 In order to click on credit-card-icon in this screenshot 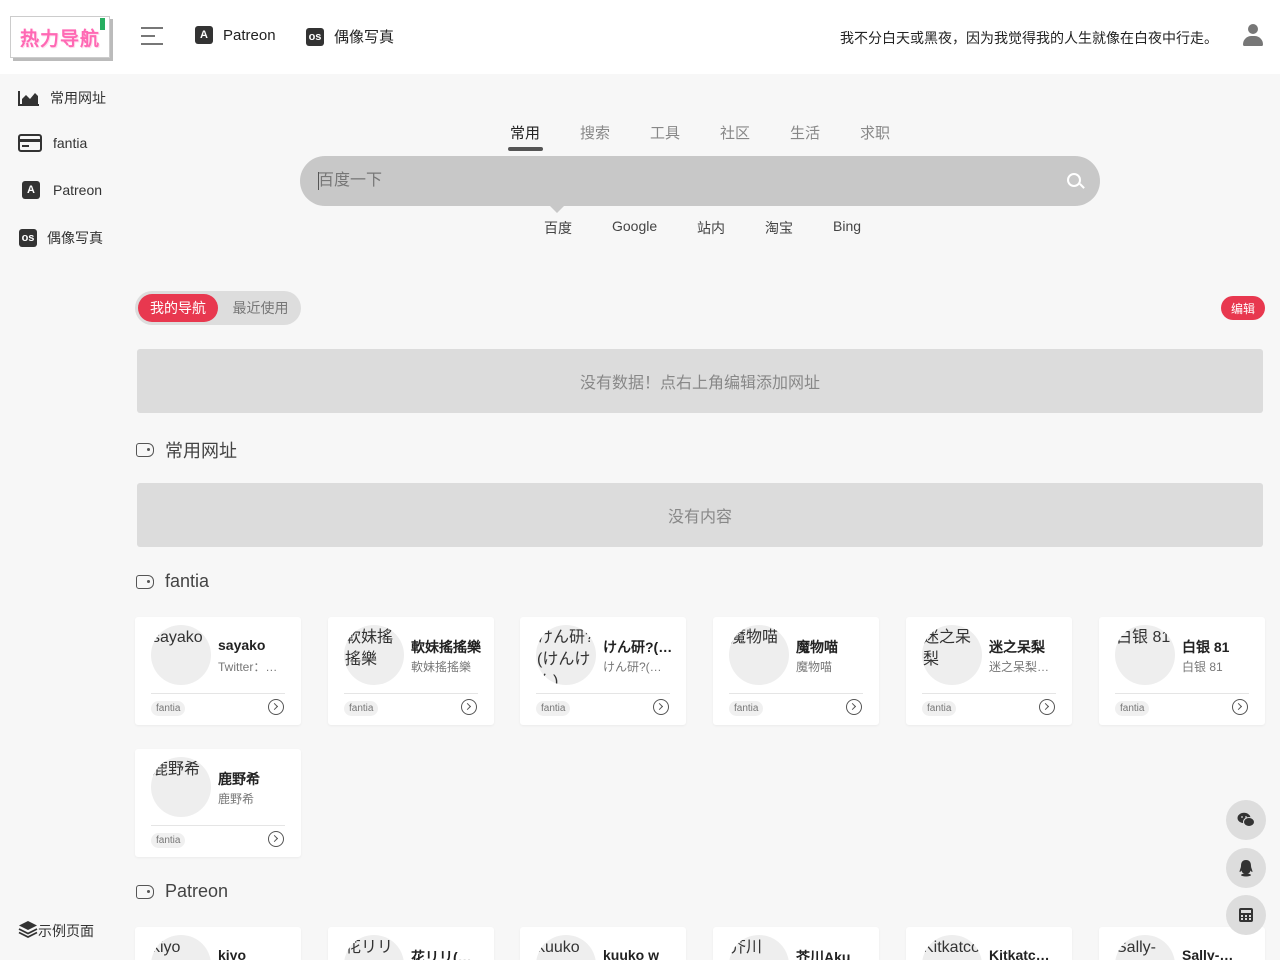, I will do `click(30, 143)`.